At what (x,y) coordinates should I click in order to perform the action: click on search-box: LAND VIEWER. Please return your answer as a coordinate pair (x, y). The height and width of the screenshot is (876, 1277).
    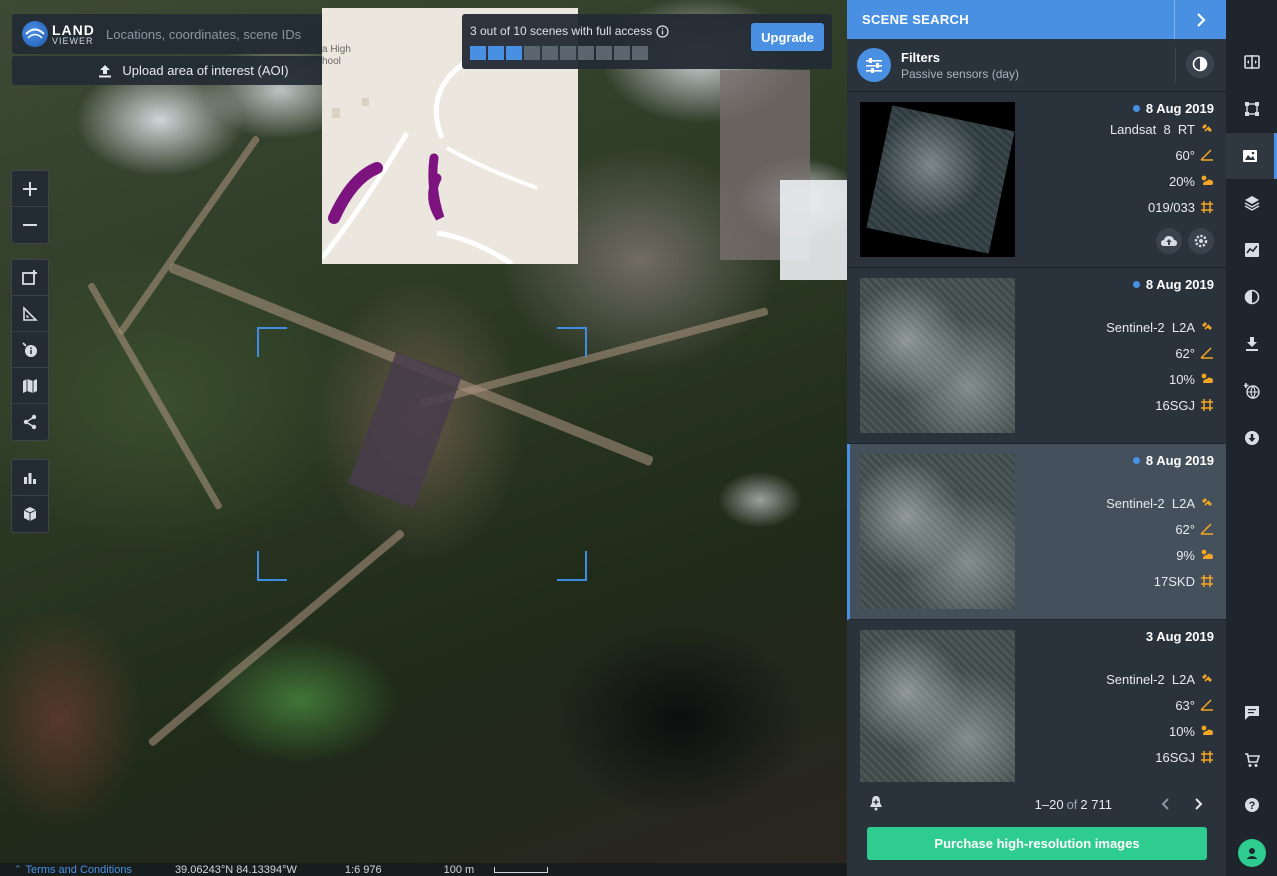
    Looking at the image, I should click on (193, 34).